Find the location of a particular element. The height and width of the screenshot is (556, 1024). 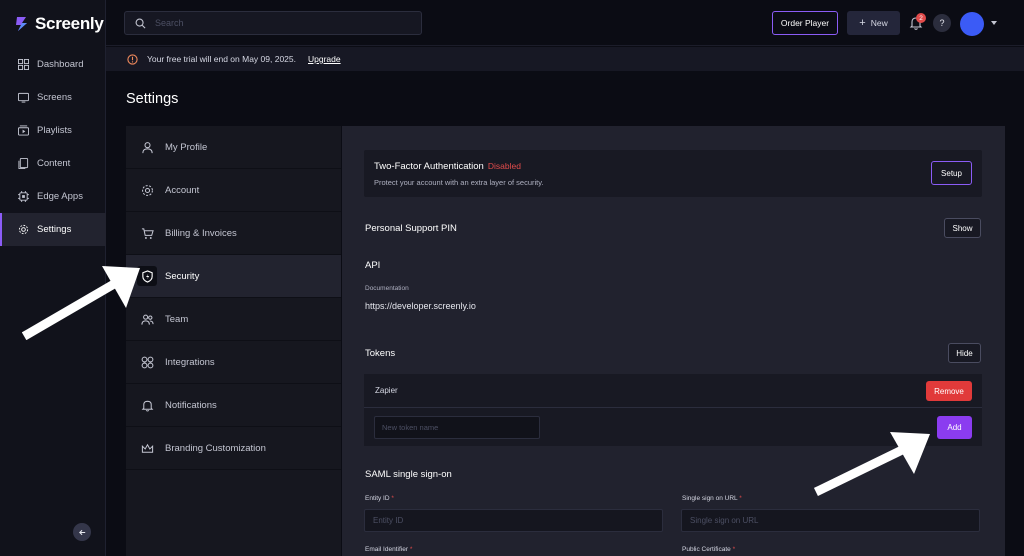

team-icon is located at coordinates (147, 319).